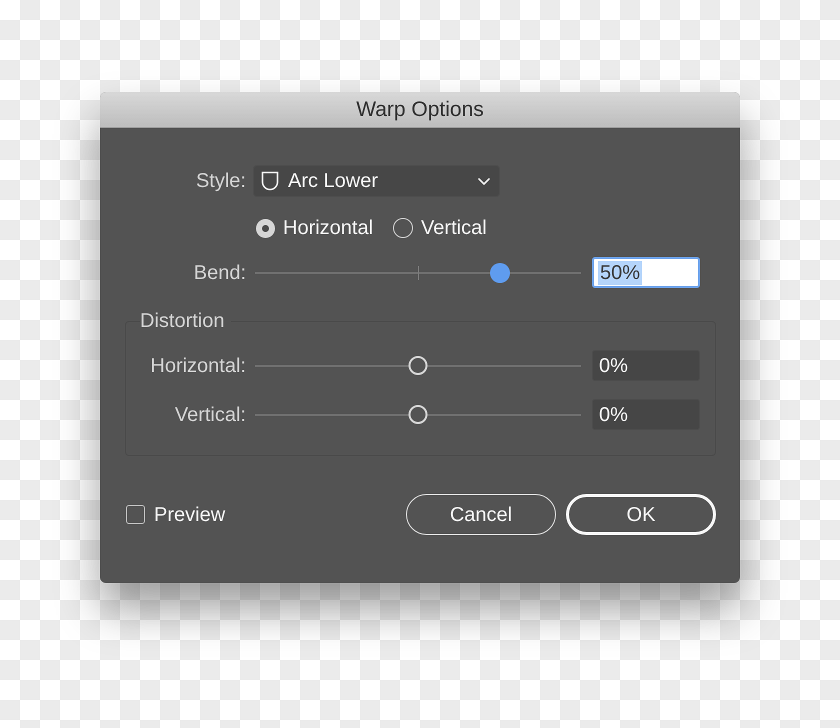 This screenshot has height=728, width=840. Describe the element at coordinates (135, 514) in the screenshot. I see `preview-checkbox` at that location.